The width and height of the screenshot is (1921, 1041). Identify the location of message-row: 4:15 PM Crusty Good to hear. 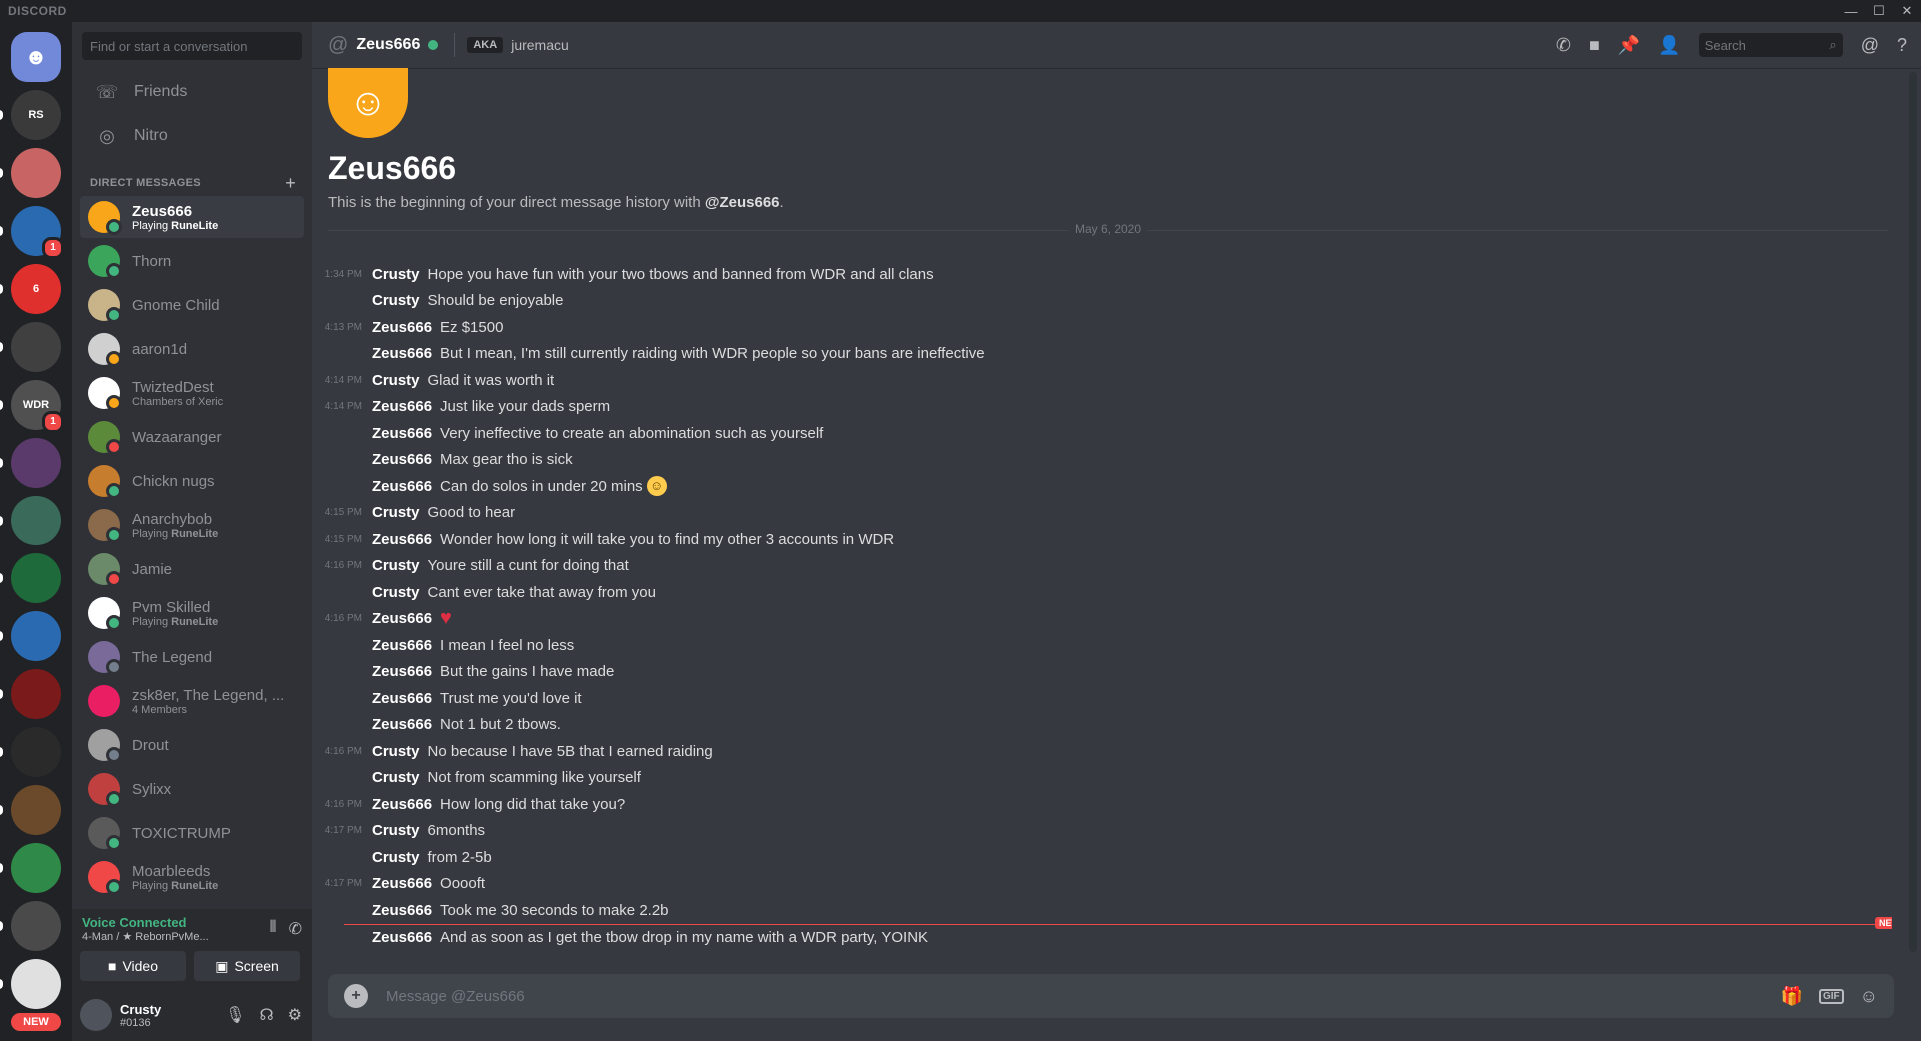
(1102, 513).